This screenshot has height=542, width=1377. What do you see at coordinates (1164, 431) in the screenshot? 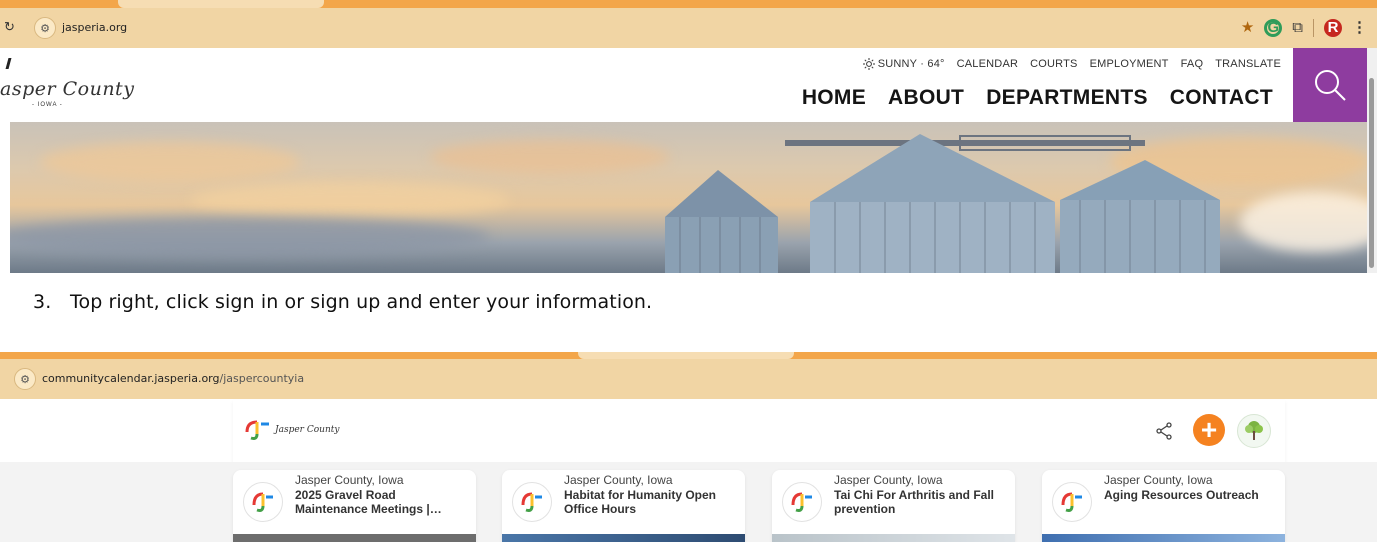
I see `share-icon` at bounding box center [1164, 431].